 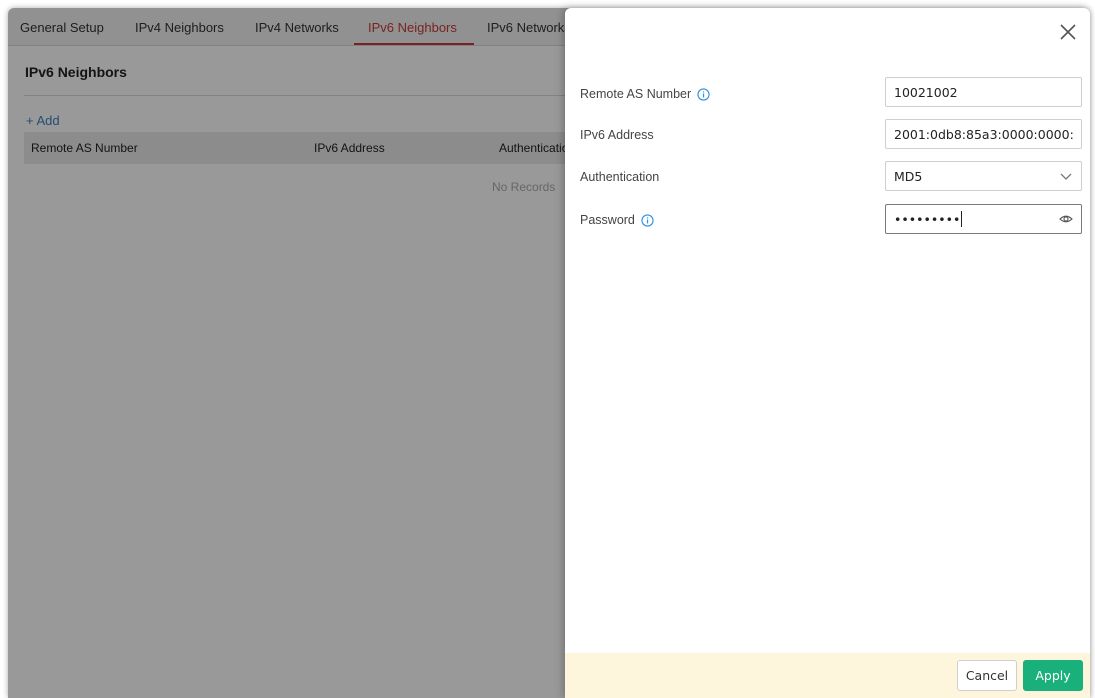 I want to click on close-icon, so click(x=1068, y=32).